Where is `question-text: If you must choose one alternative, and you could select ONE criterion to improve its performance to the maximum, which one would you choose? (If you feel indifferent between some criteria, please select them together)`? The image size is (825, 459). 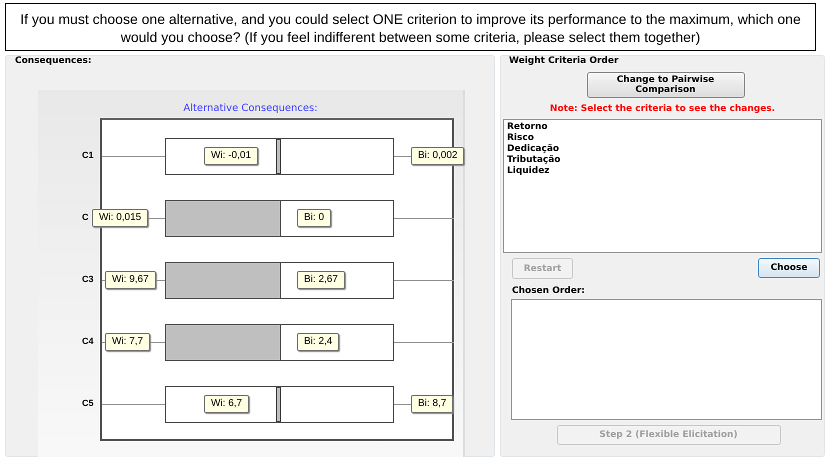 question-text: If you must choose one alternative, and you could select ONE criterion to improve its performance to the maximum, which one would you choose? (If you feel indifferent between some criteria, please select them together) is located at coordinates (410, 28).